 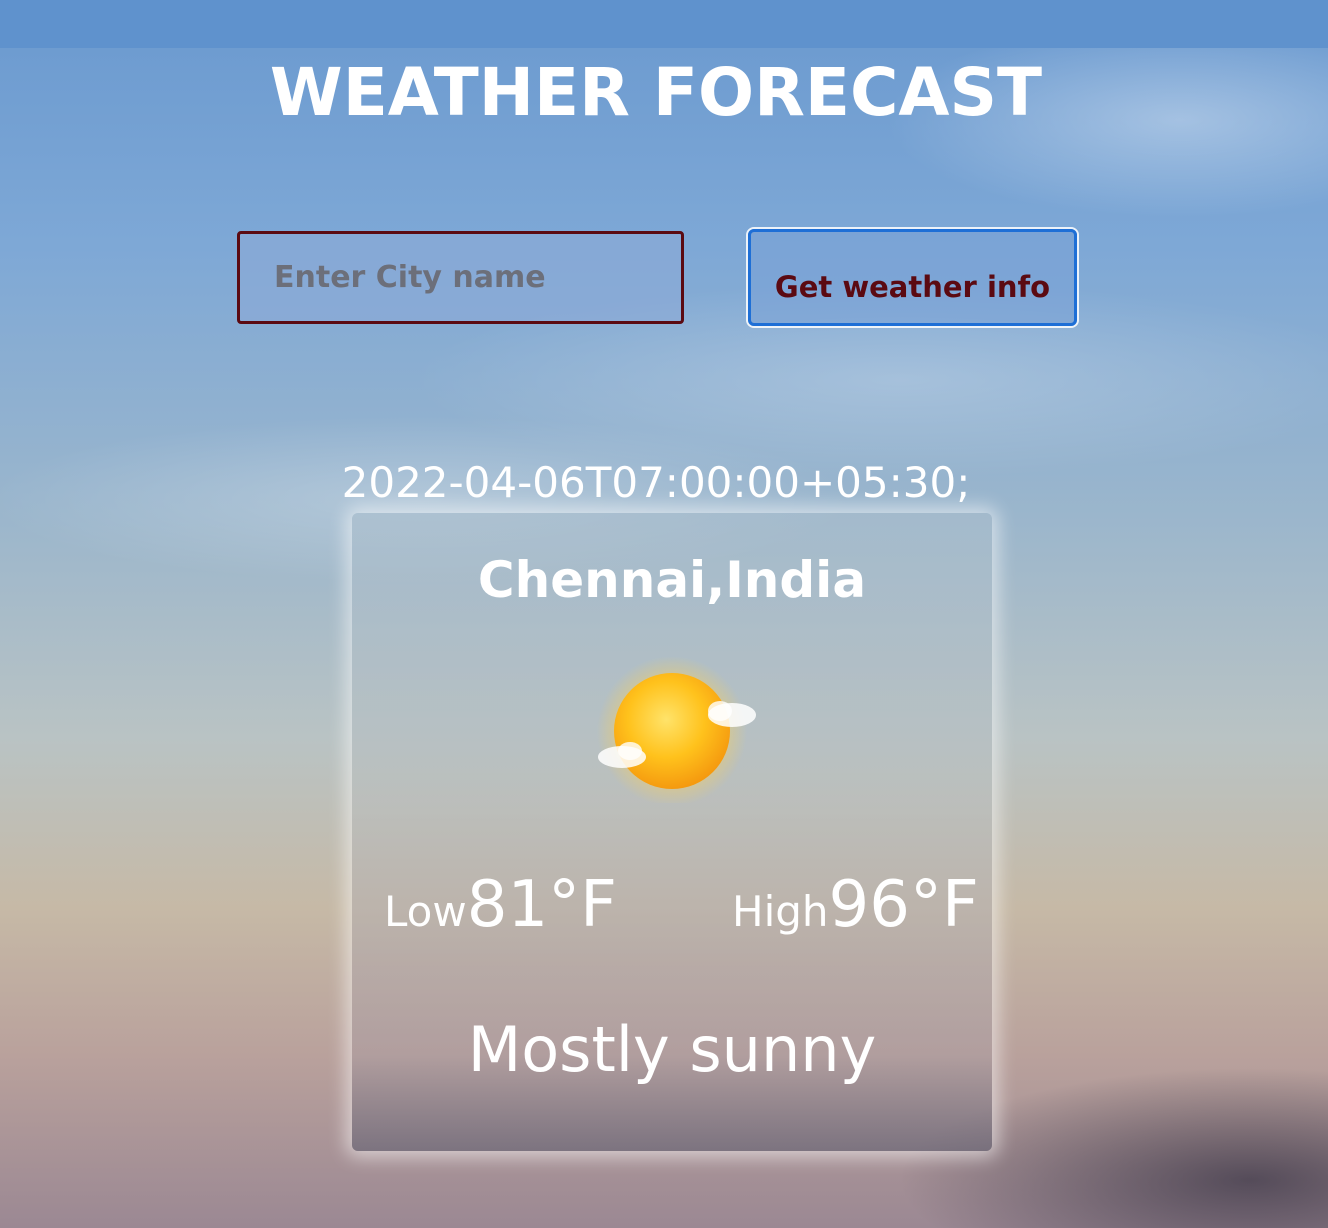 I want to click on high-temperature: High96°F, so click(x=855, y=905).